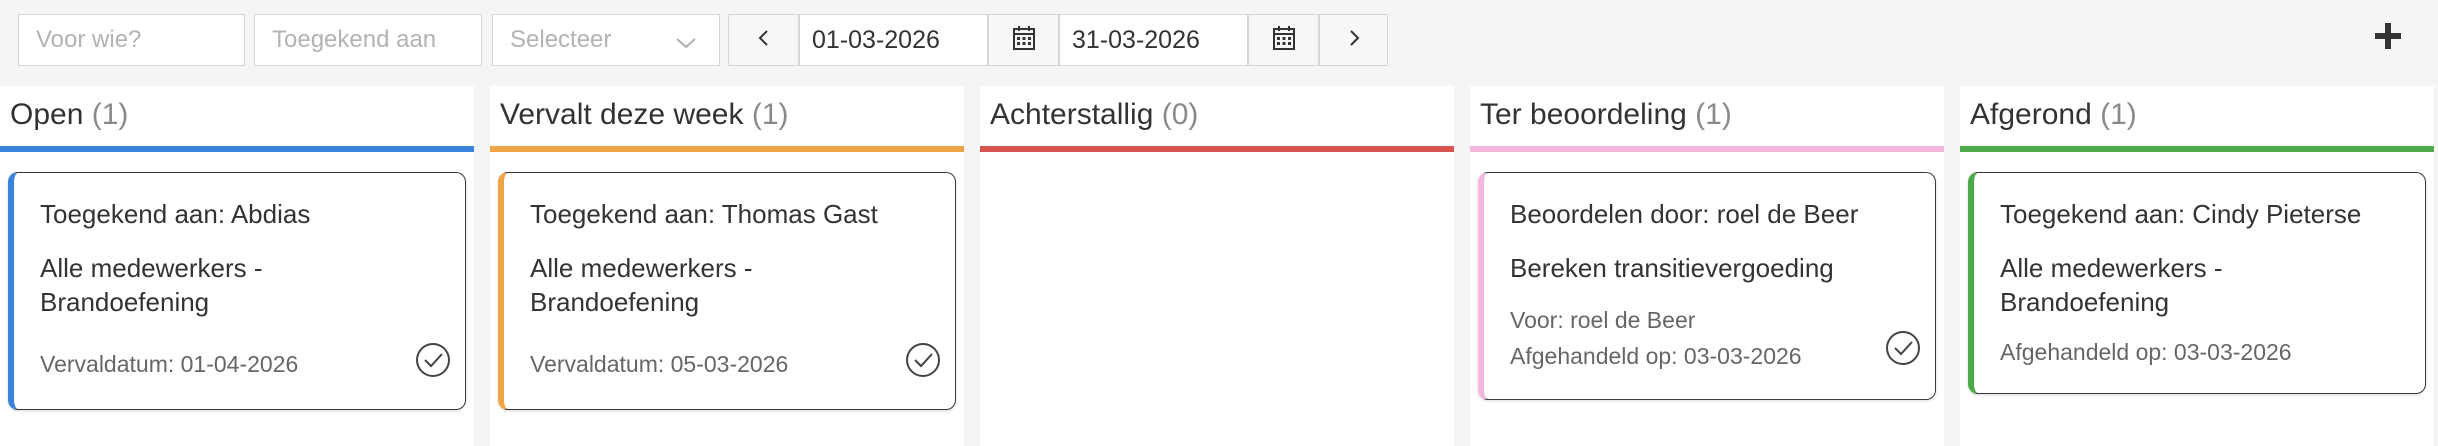 This screenshot has height=446, width=2438. What do you see at coordinates (561, 39) in the screenshot?
I see `status-select-placeholder: Selecteer` at bounding box center [561, 39].